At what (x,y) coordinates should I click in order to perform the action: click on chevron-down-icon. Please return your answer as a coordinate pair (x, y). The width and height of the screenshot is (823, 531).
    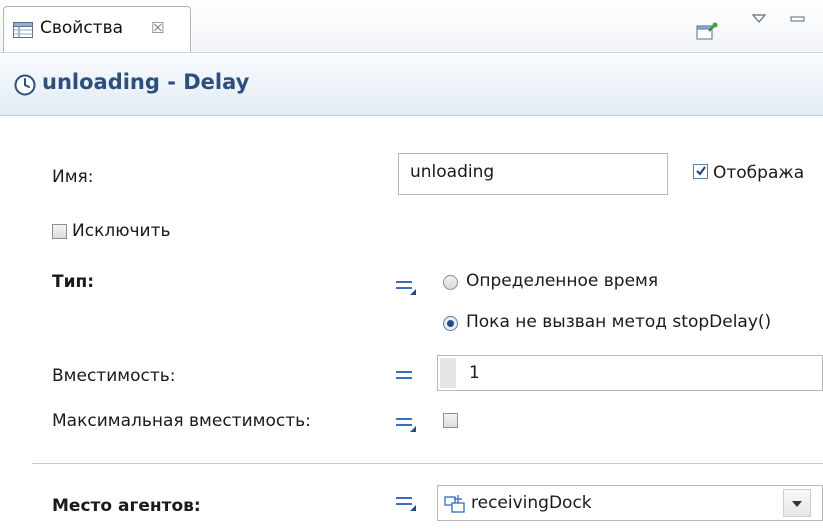
    Looking at the image, I should click on (797, 503).